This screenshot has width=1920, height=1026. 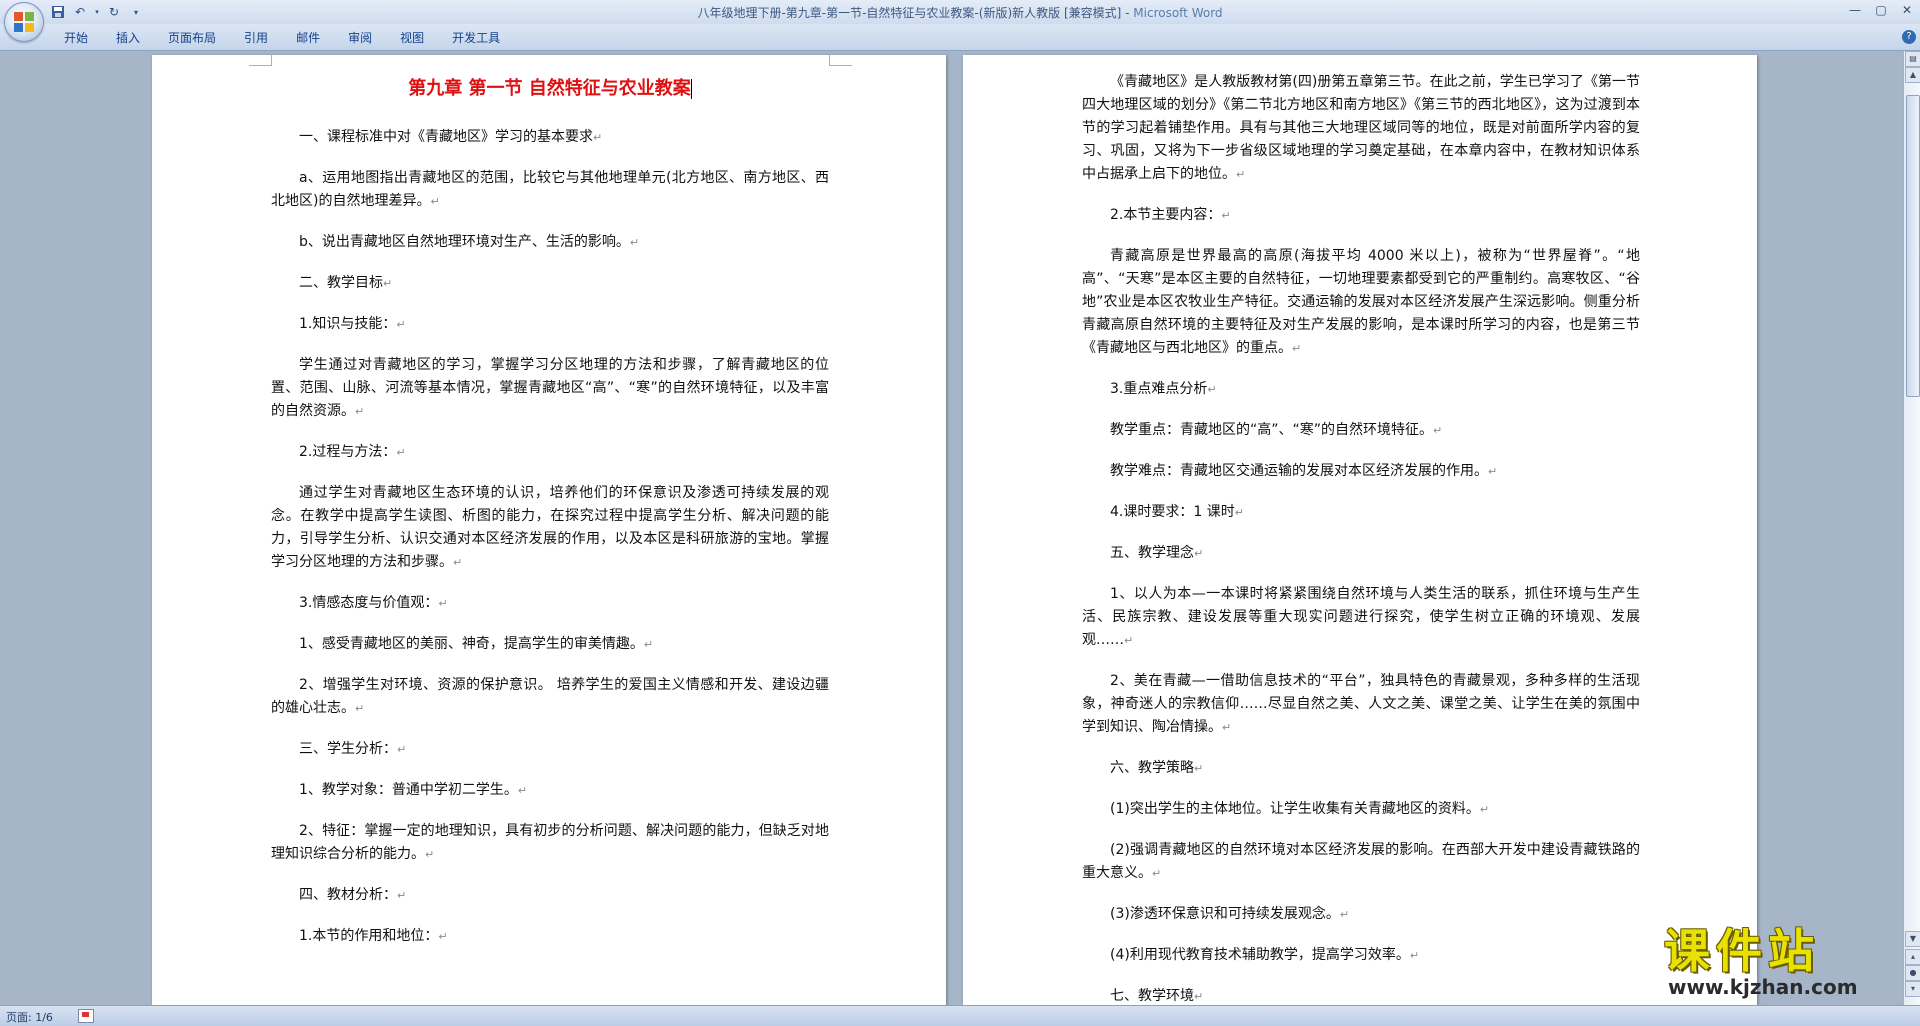 I want to click on previous-page-icon: ▴, so click(x=1912, y=957).